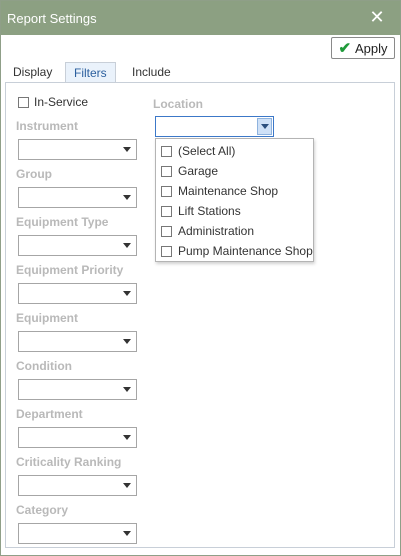 The width and height of the screenshot is (401, 556). I want to click on apply-button: ✔ Apply, so click(363, 48).